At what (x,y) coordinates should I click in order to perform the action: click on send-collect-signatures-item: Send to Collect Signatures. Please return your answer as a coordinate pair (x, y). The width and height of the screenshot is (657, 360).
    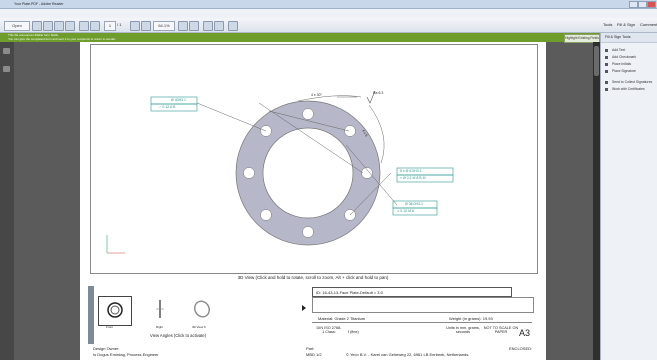
    Looking at the image, I should click on (629, 82).